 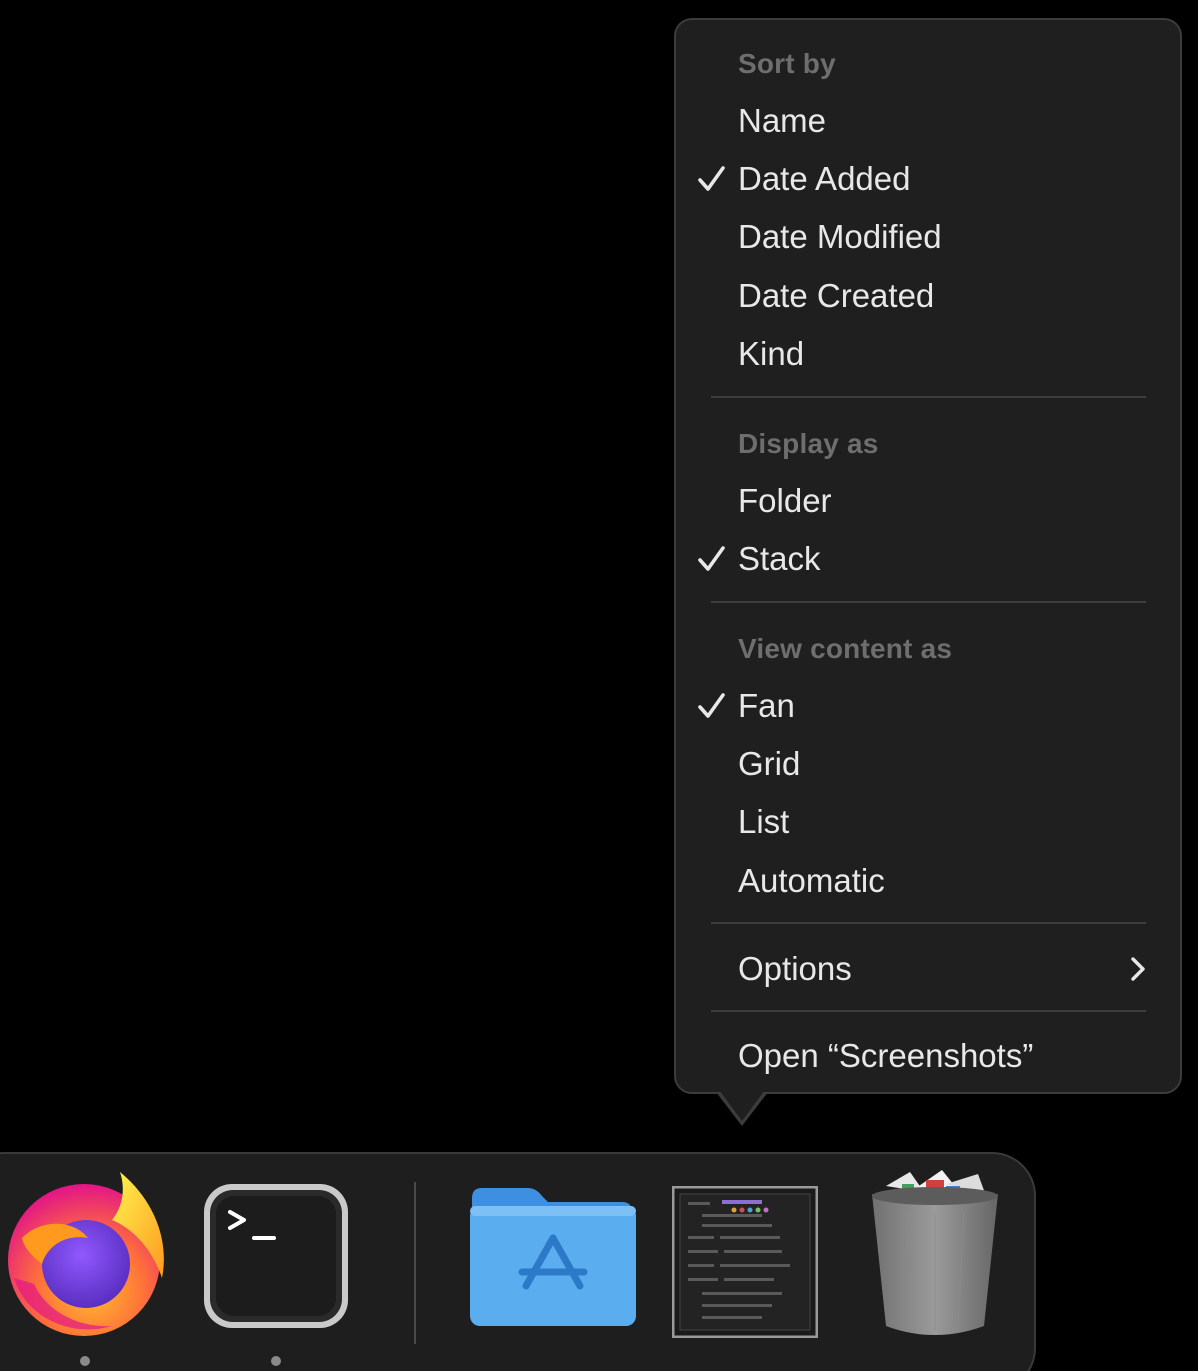 What do you see at coordinates (928, 444) in the screenshot?
I see `display-as-header: Display as` at bounding box center [928, 444].